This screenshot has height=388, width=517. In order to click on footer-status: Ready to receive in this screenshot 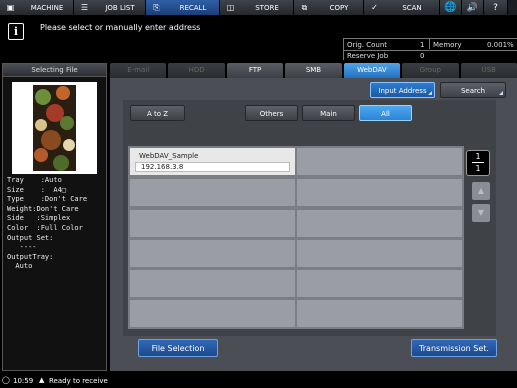, I will do `click(78, 381)`.